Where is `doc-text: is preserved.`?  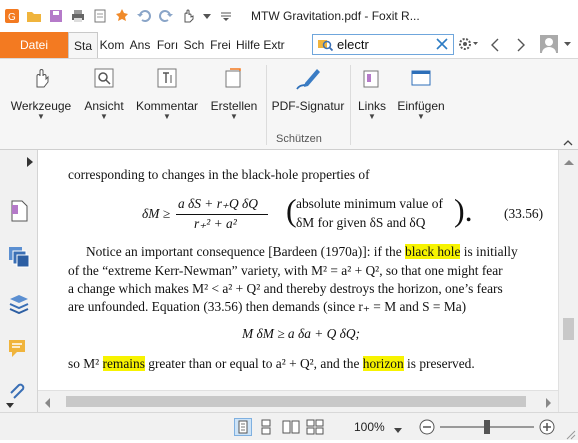 doc-text: is preserved. is located at coordinates (439, 363).